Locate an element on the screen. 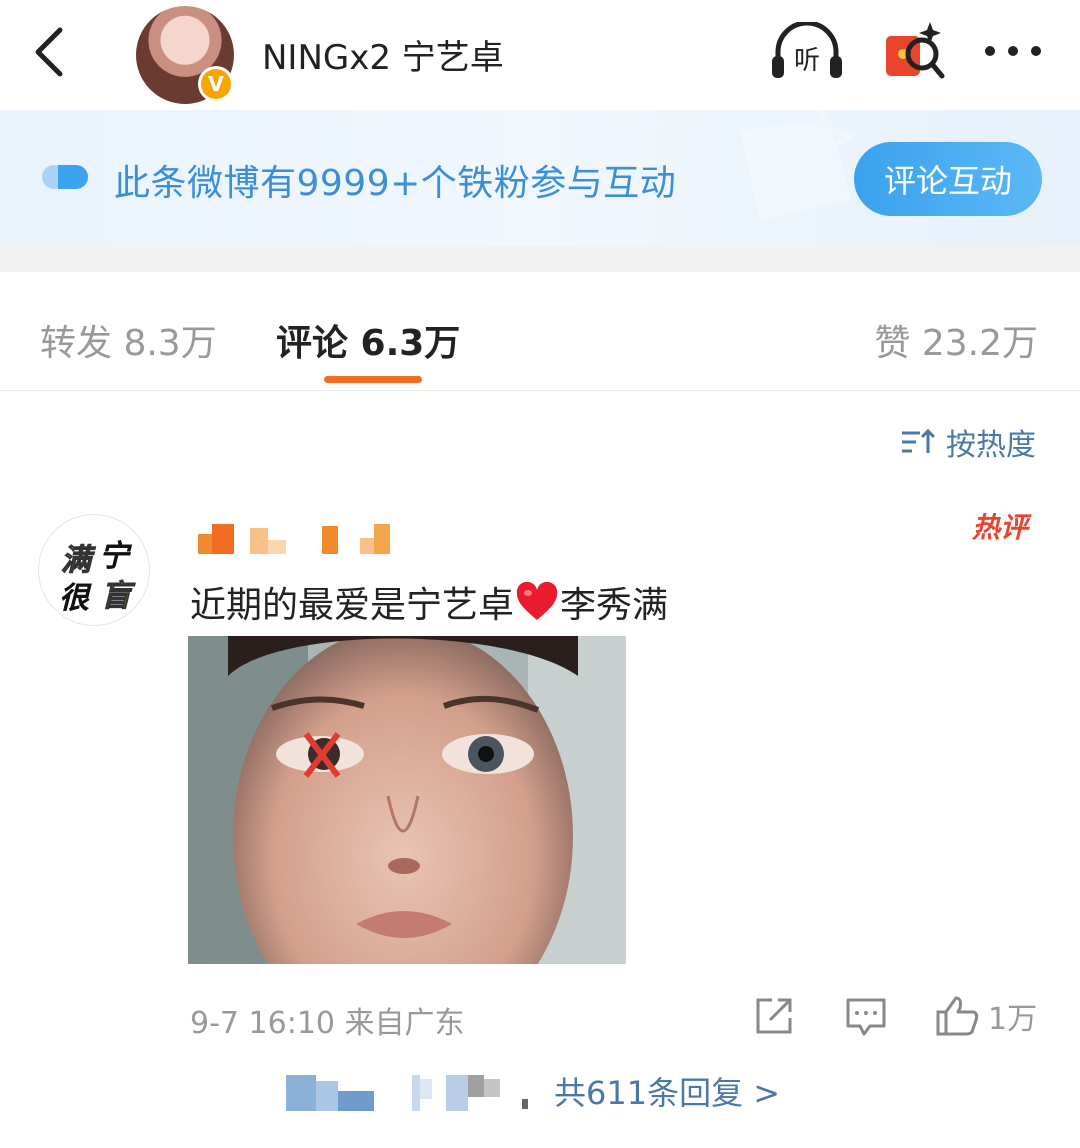 Image resolution: width=1080 pixels, height=1148 pixels. tab-like: 赞 23.2万 is located at coordinates (956, 340).